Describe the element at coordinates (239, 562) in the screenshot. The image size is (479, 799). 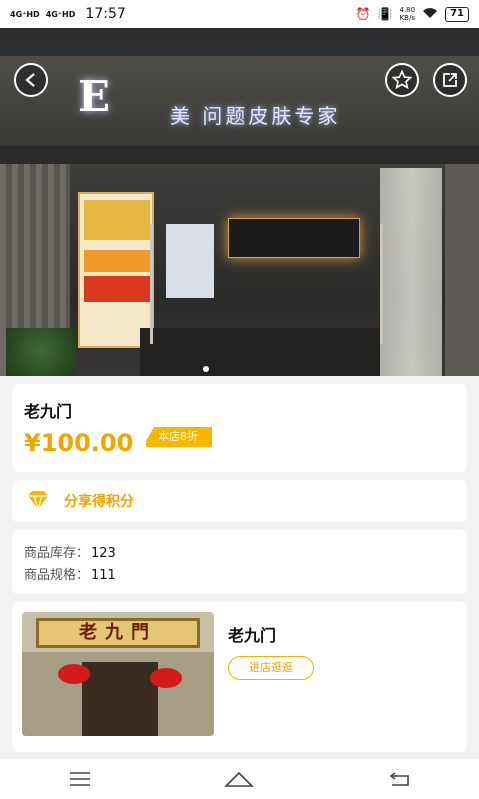
I see `stock-info-card: 商品库存： 123 商品规格： 111` at that location.